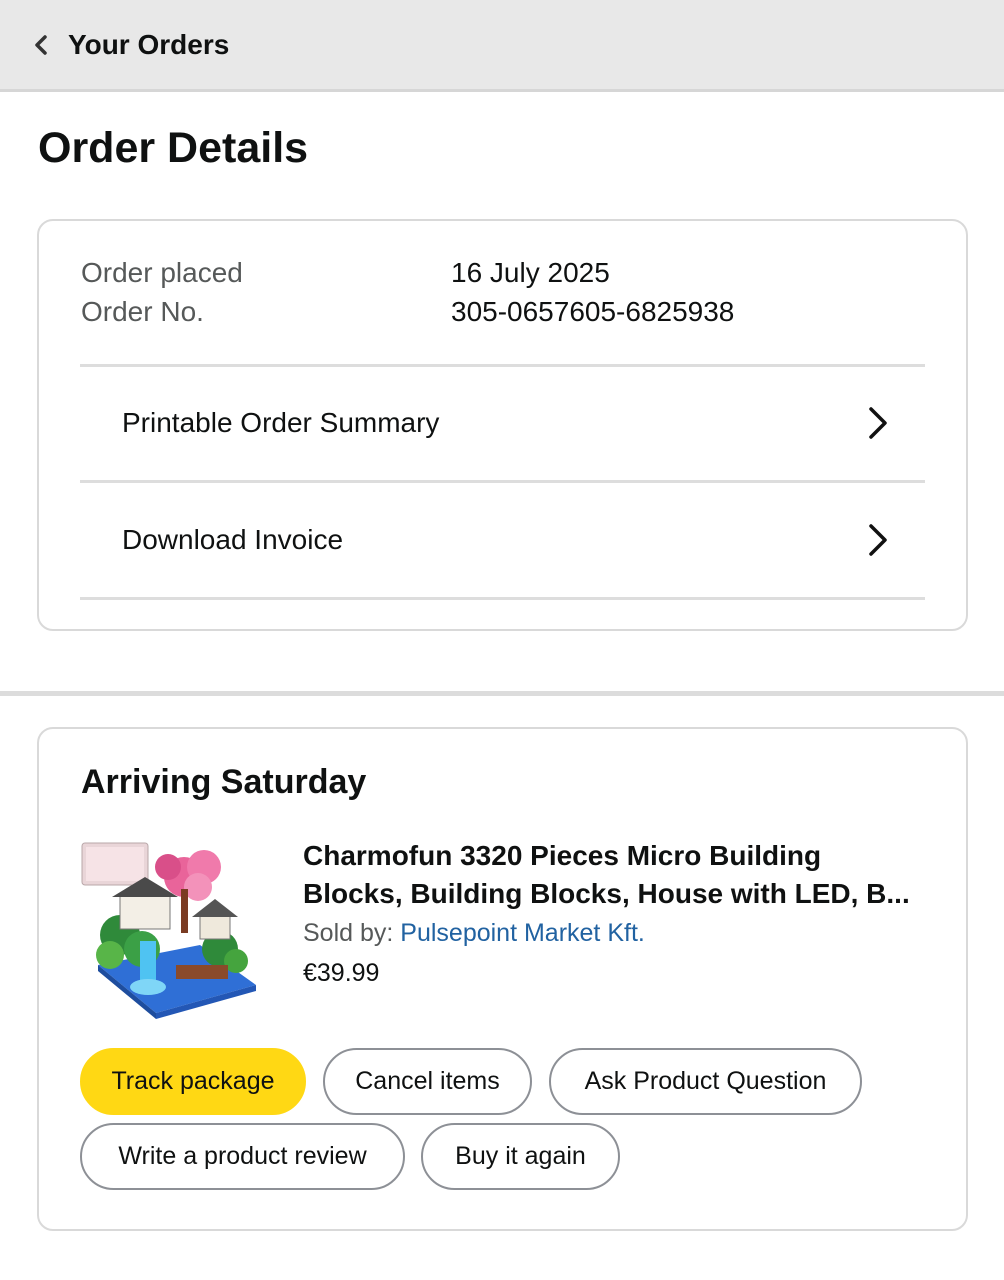  Describe the element at coordinates (520, 1156) in the screenshot. I see `buy-it-again-button: Buy it again` at that location.